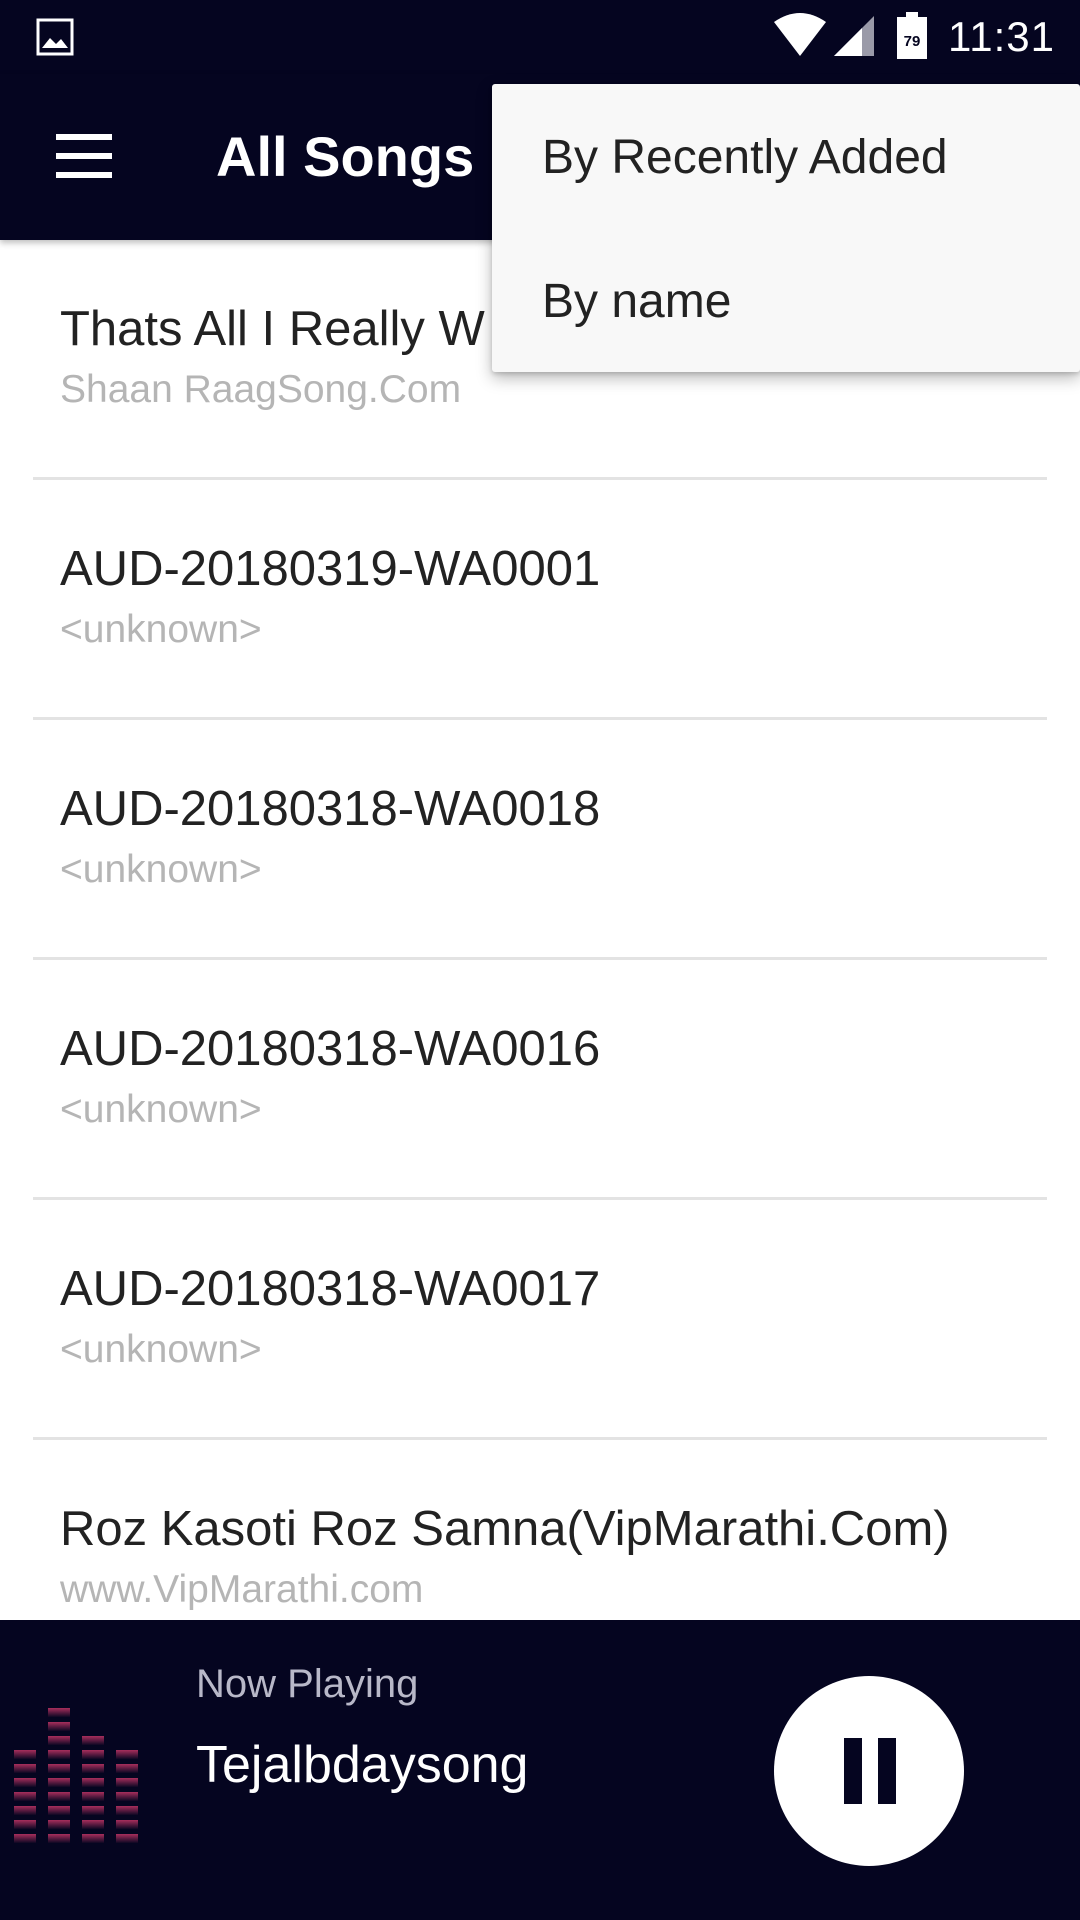 The width and height of the screenshot is (1080, 1920). I want to click on song-title: AUD-20180318-WA0017, so click(330, 1289).